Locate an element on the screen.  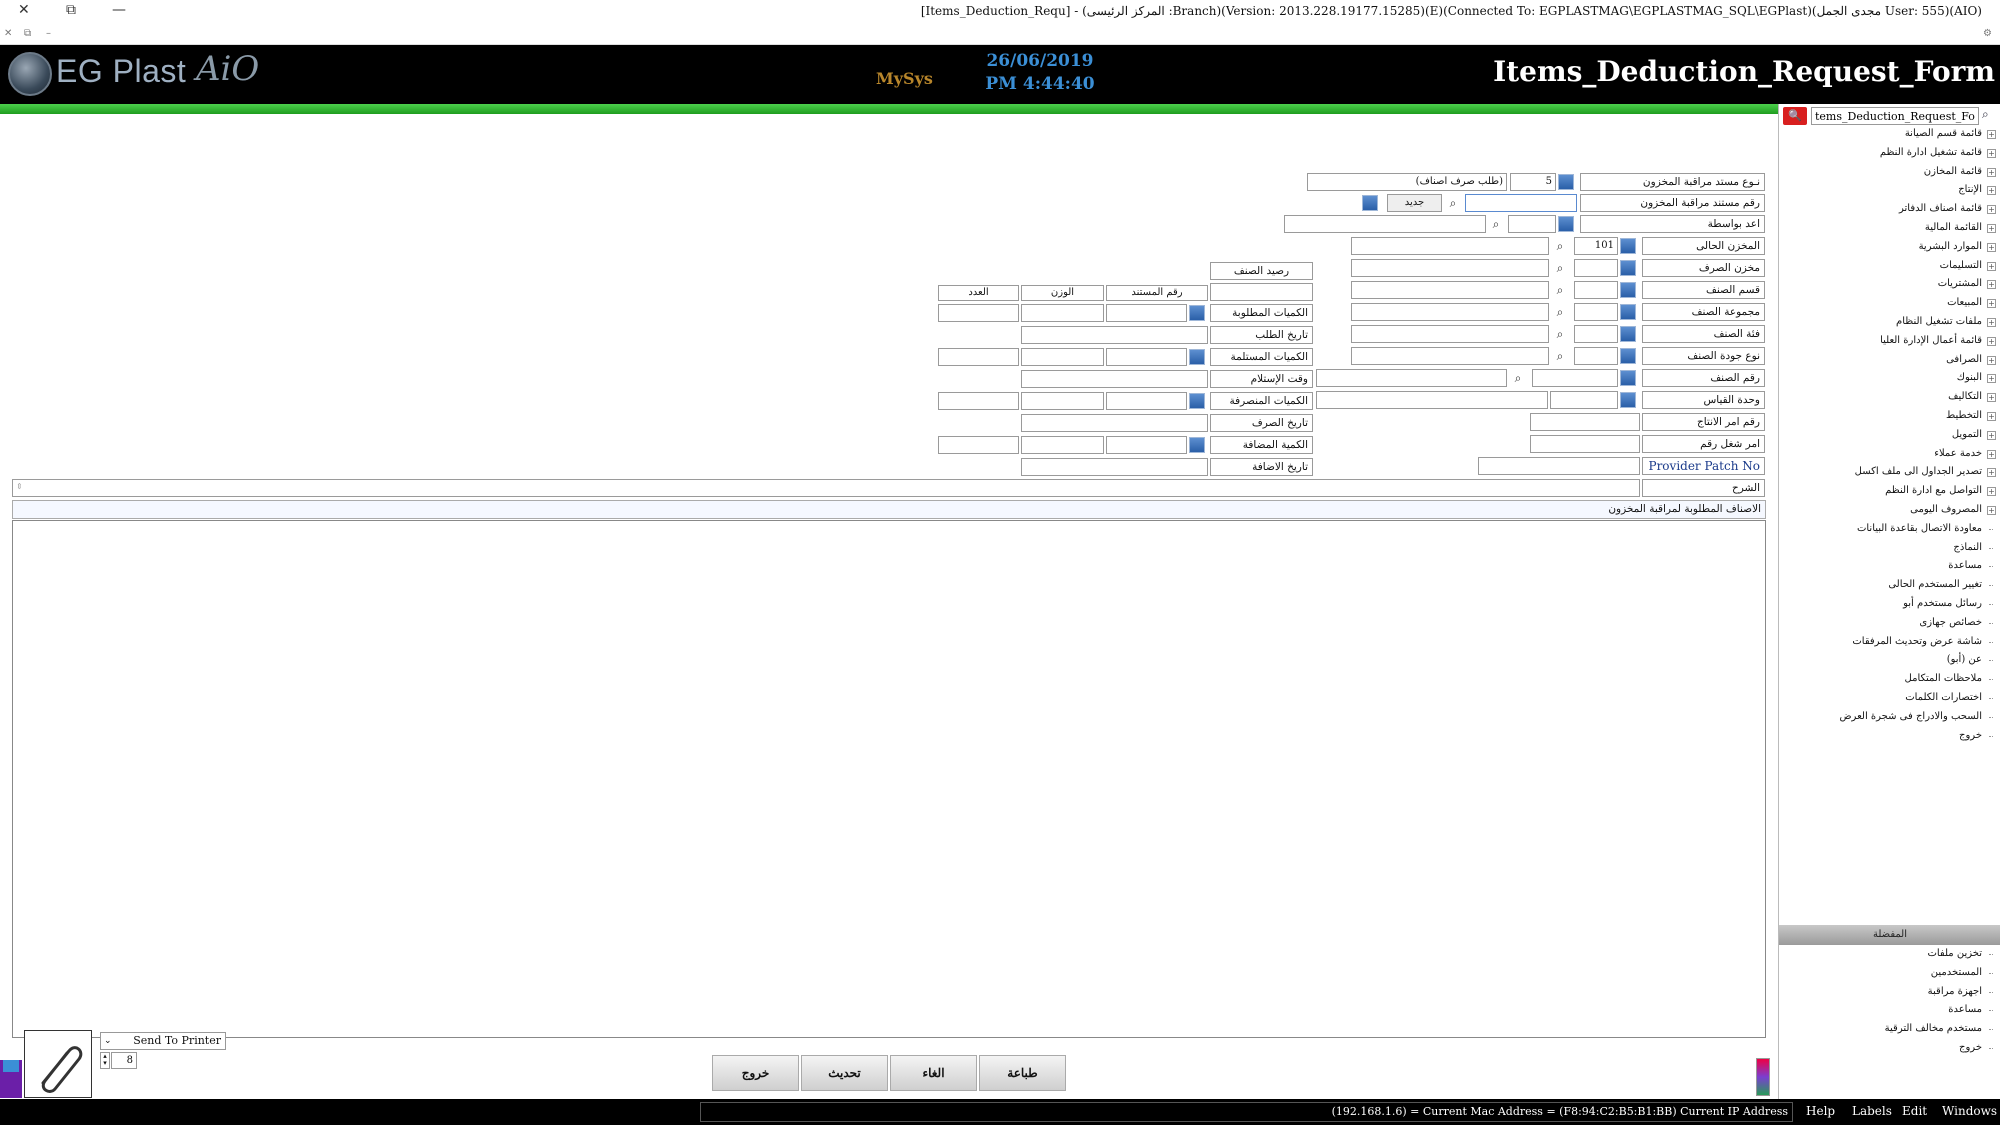
menu-search-input is located at coordinates (1895, 116).